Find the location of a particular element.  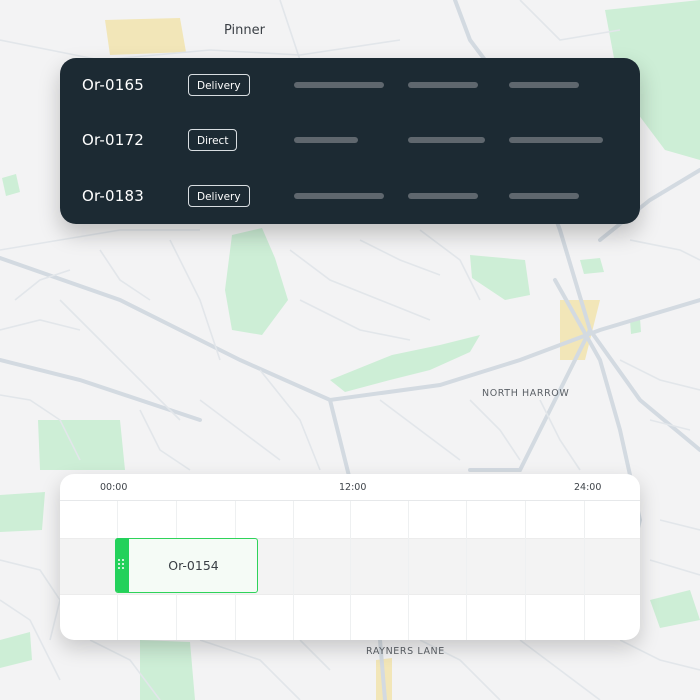

order-row: Or-0165 Delivery is located at coordinates (350, 85).